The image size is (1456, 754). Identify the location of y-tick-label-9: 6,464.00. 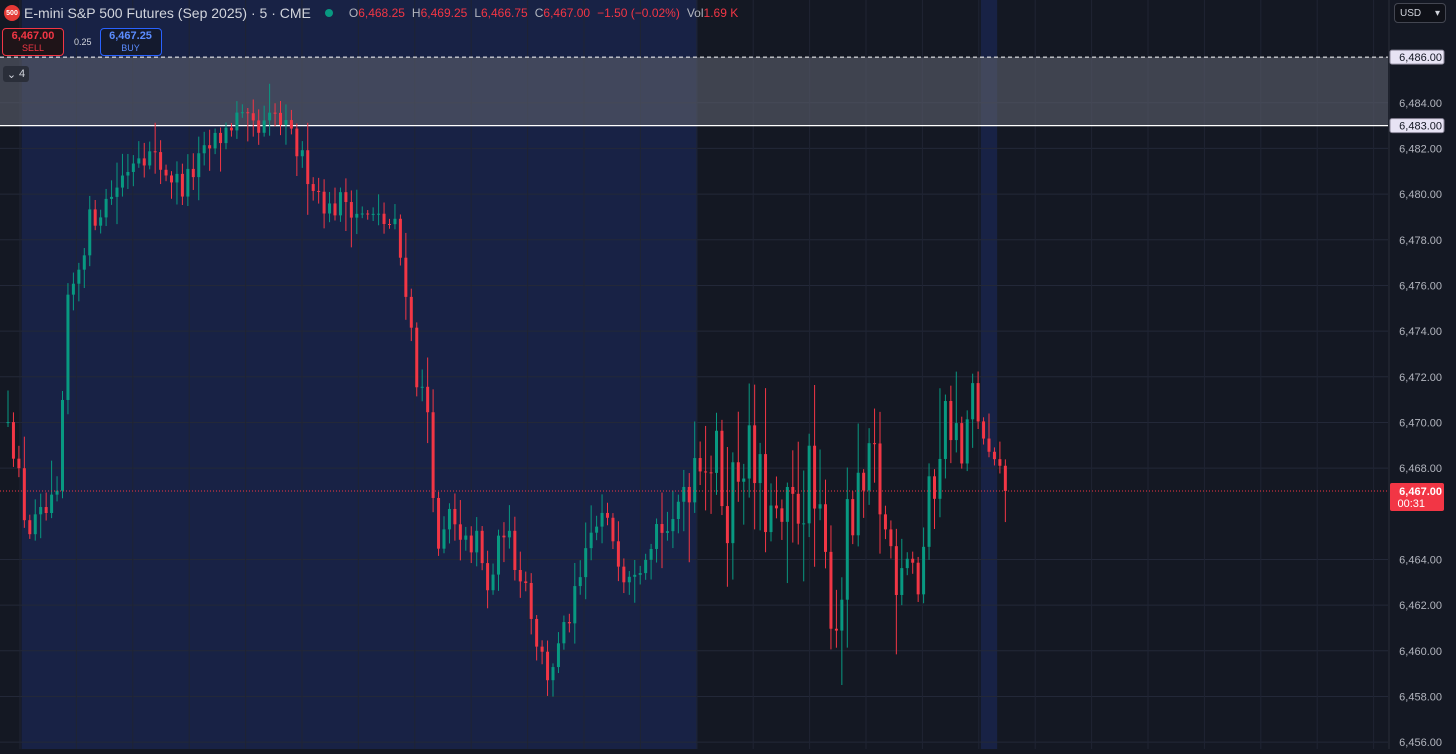
(1420, 560).